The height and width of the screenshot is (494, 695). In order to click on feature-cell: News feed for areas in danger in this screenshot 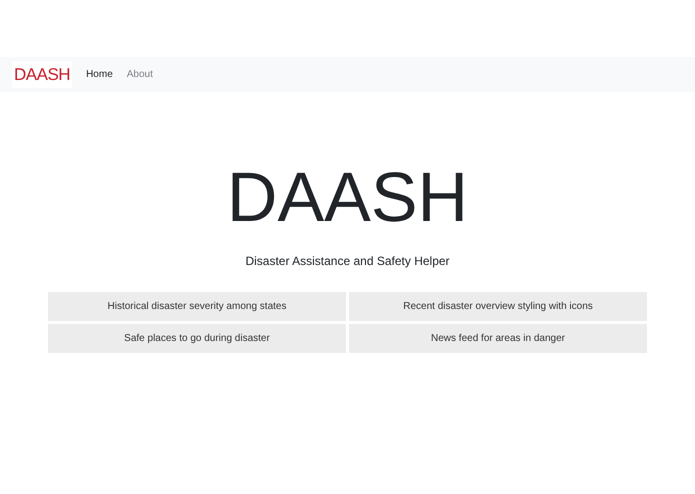, I will do `click(498, 338)`.